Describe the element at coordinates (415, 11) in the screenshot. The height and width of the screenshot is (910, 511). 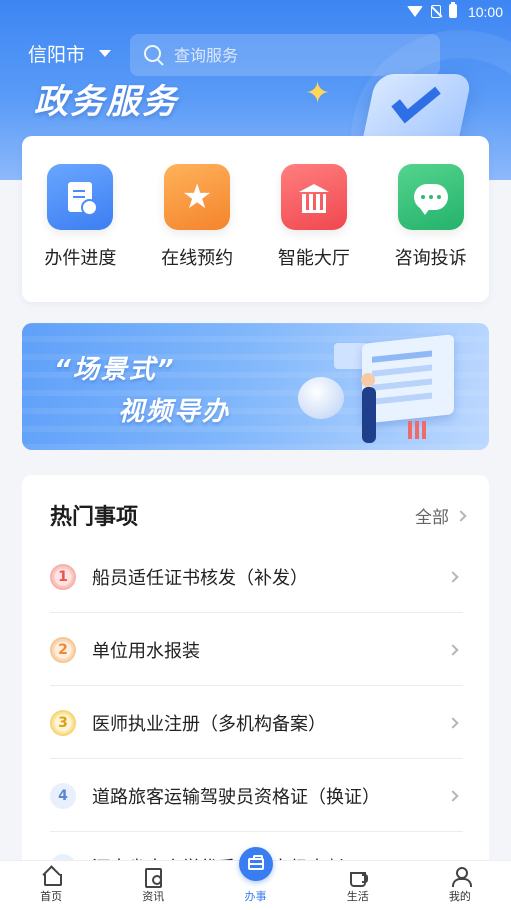
I see `wifi-icon` at that location.